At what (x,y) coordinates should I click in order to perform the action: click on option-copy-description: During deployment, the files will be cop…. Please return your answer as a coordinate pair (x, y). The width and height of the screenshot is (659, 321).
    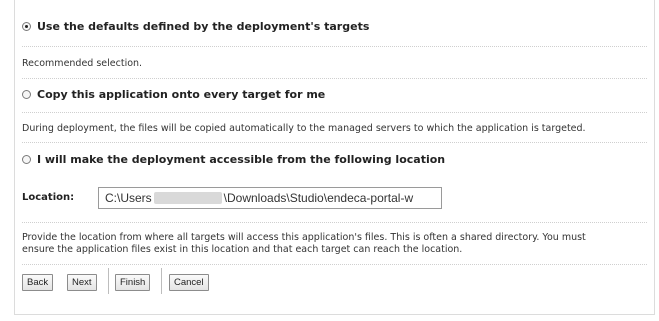
    Looking at the image, I should click on (304, 128).